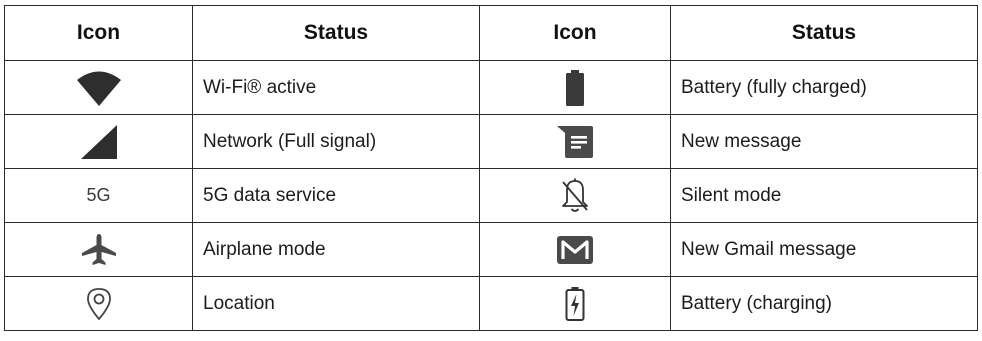  I want to click on header-status-right: Status, so click(824, 33).